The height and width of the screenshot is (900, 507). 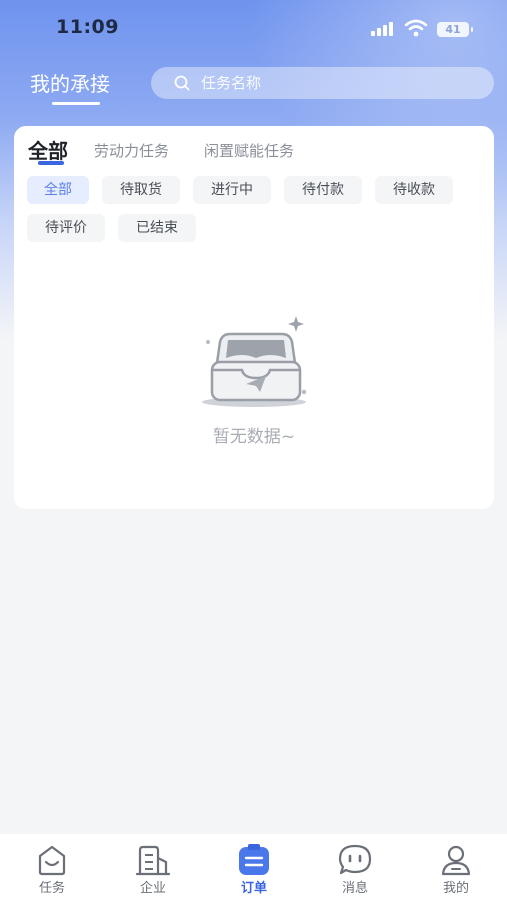 I want to click on tabbar-item-enterprise: 企业, so click(x=153, y=867).